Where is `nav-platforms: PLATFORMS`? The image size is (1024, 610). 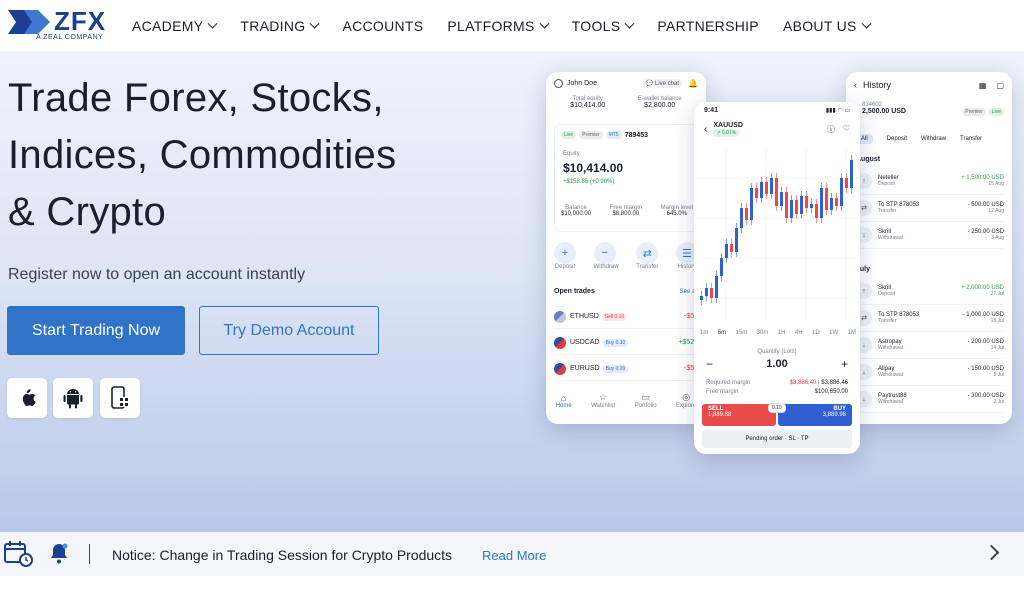
nav-platforms: PLATFORMS is located at coordinates (498, 26).